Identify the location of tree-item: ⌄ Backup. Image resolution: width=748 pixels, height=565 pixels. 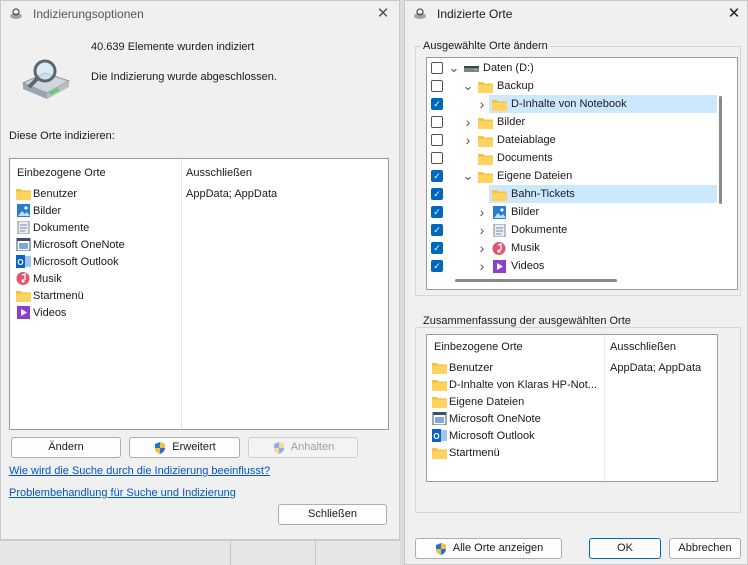
(572, 86).